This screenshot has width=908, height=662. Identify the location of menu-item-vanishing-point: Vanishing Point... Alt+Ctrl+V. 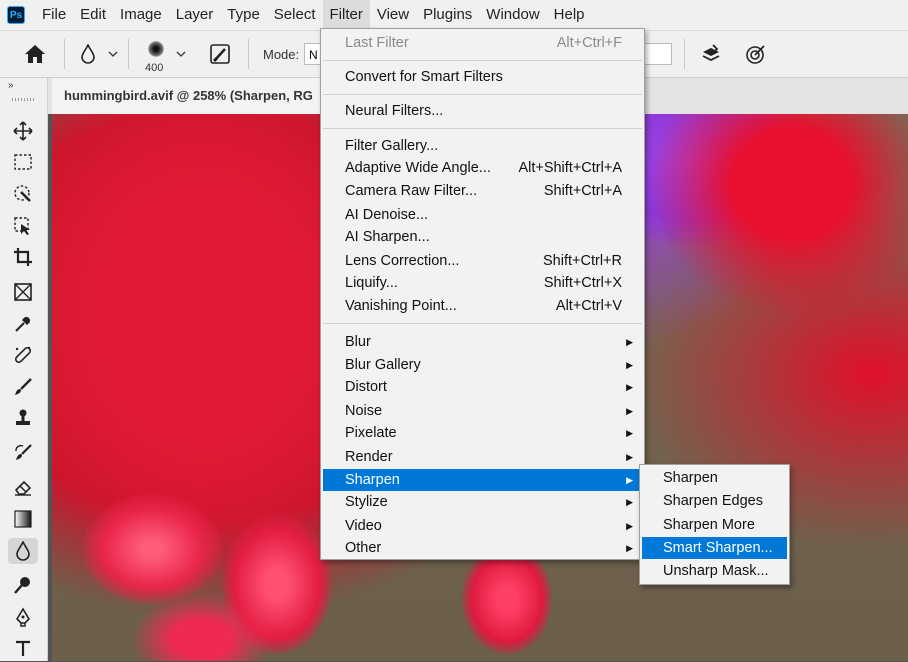
(482, 306).